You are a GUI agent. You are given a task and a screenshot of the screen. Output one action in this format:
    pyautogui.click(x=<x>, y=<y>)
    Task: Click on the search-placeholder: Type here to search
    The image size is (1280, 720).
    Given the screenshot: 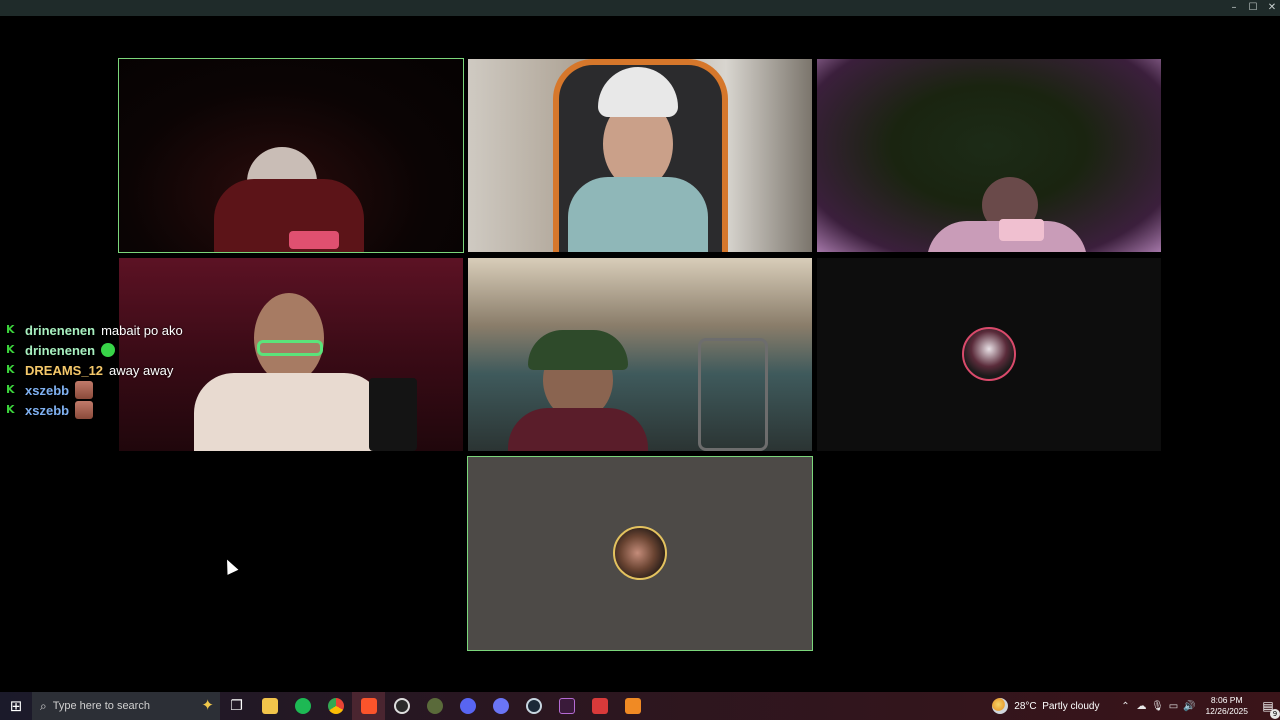 What is the action you would take?
    pyautogui.click(x=101, y=706)
    